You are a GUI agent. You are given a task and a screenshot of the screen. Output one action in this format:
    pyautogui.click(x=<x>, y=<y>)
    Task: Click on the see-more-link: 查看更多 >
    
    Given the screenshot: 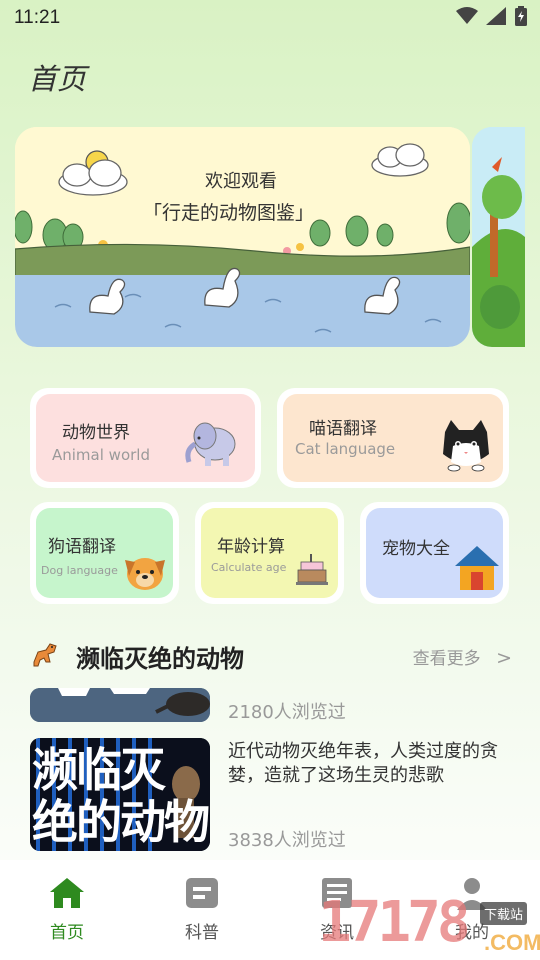 What is the action you would take?
    pyautogui.click(x=462, y=656)
    